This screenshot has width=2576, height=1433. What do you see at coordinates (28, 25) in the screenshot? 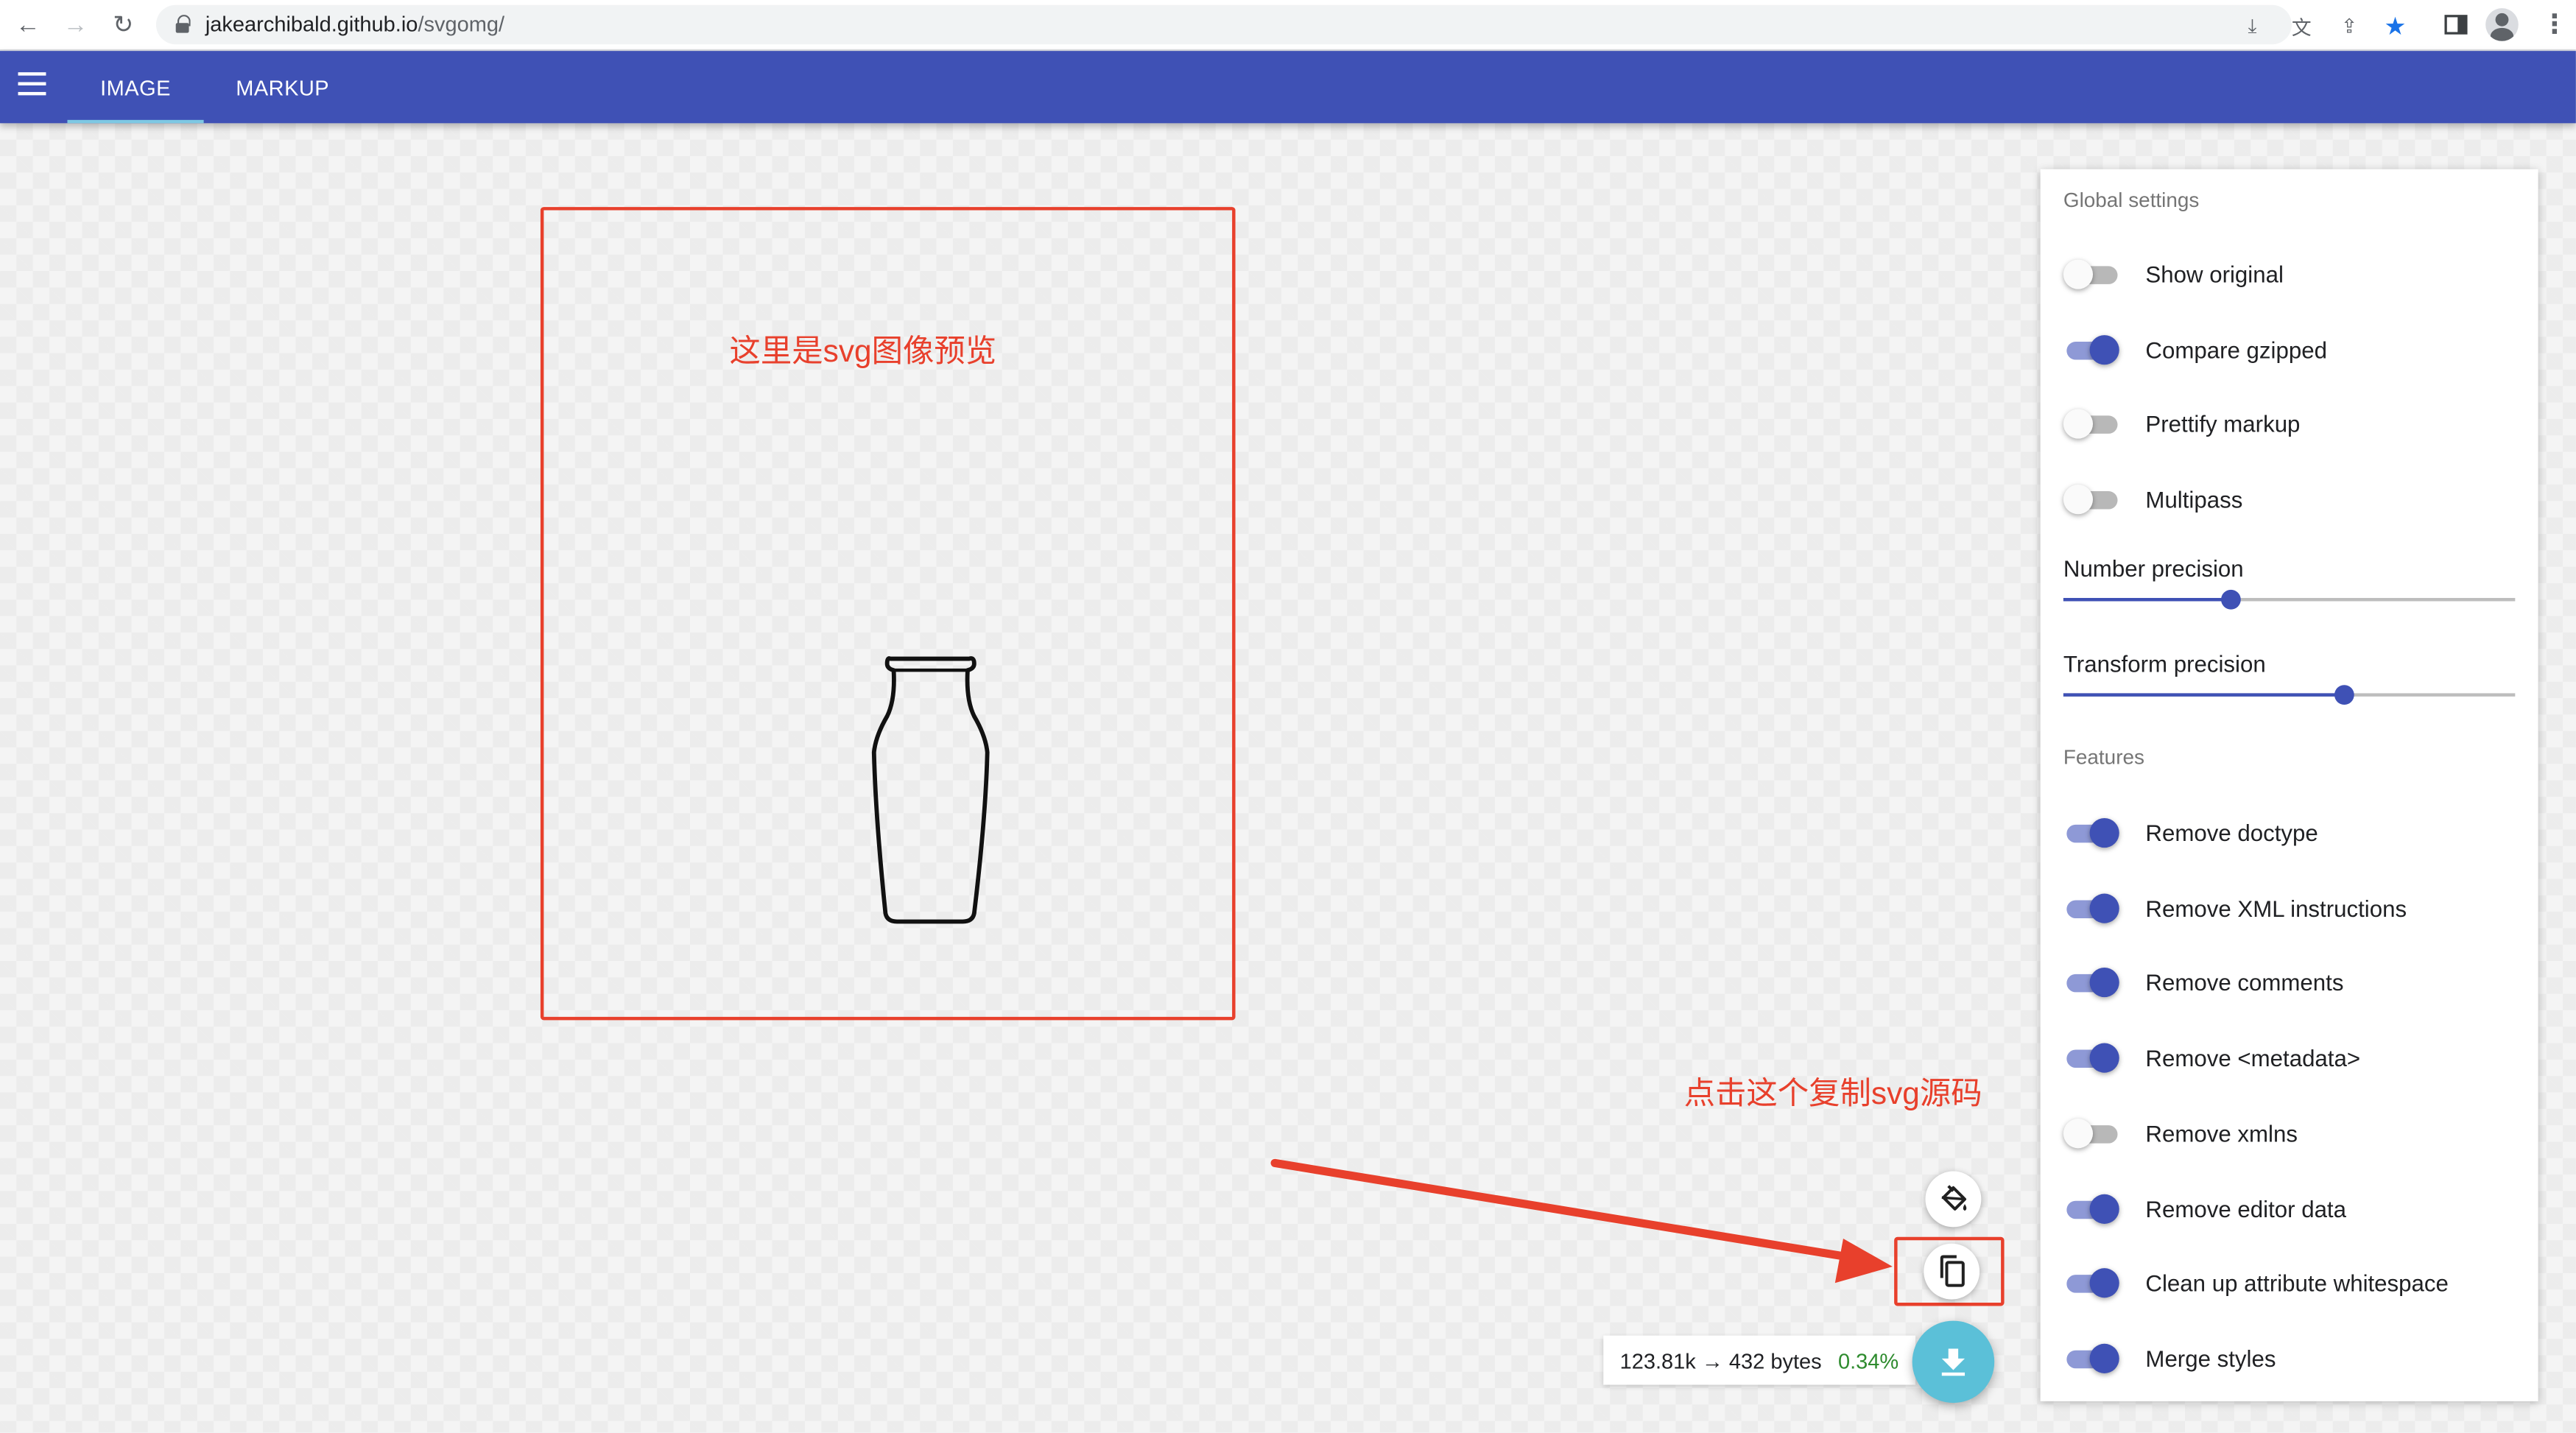
I see `back-arrow-icon: ←` at bounding box center [28, 25].